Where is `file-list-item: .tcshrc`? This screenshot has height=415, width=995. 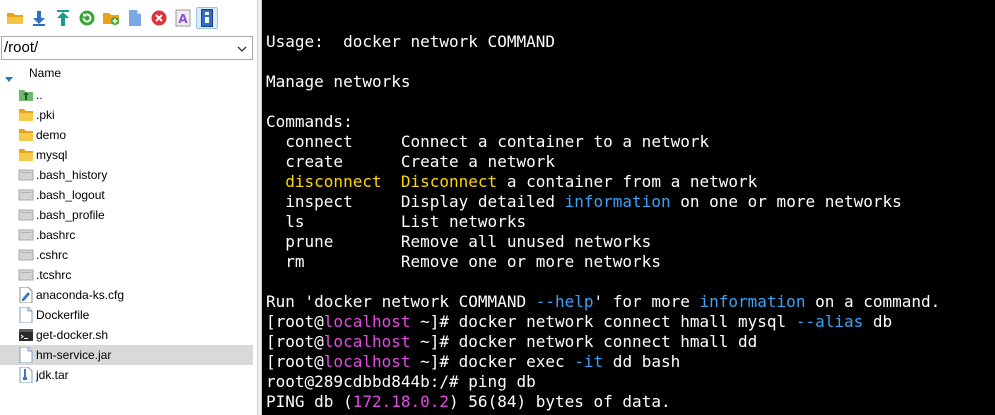 file-list-item: .tcshrc is located at coordinates (126, 275).